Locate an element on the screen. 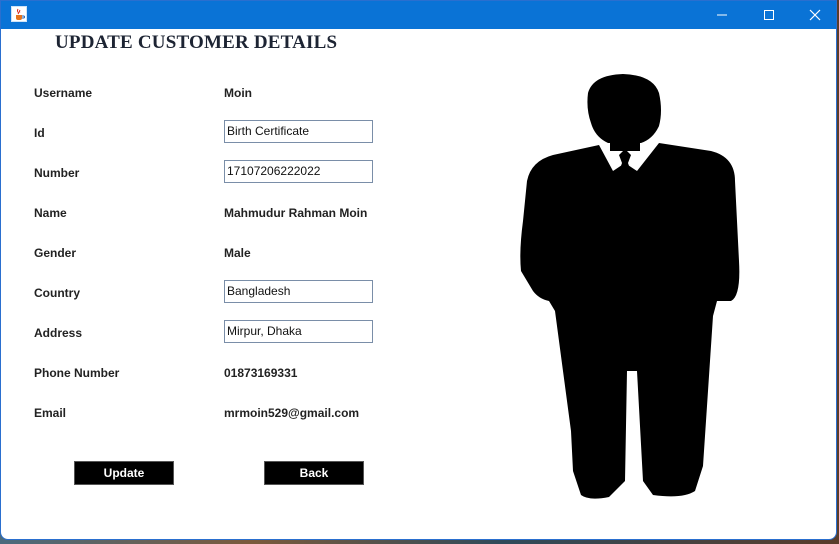 This screenshot has width=839, height=544. username-value: Moin is located at coordinates (238, 93).